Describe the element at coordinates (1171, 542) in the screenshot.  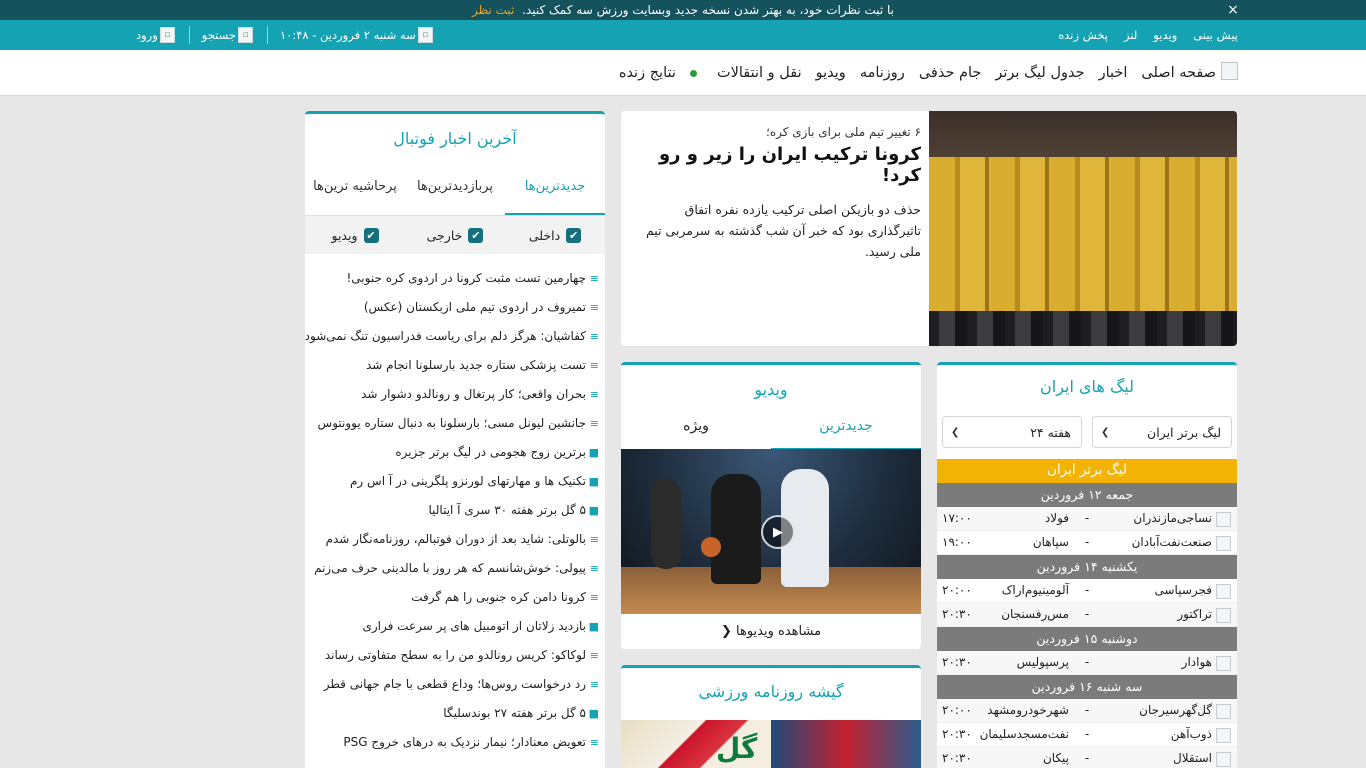
I see `home-team: صنعت‌نفت‌آبادان` at that location.